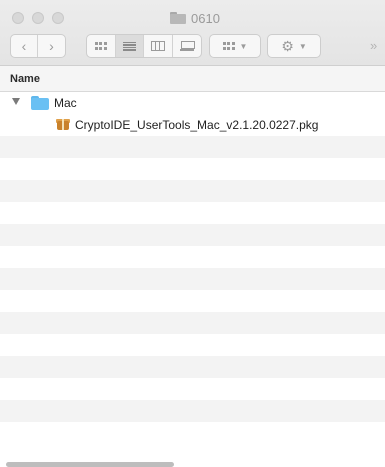  I want to click on list-icon, so click(129, 46).